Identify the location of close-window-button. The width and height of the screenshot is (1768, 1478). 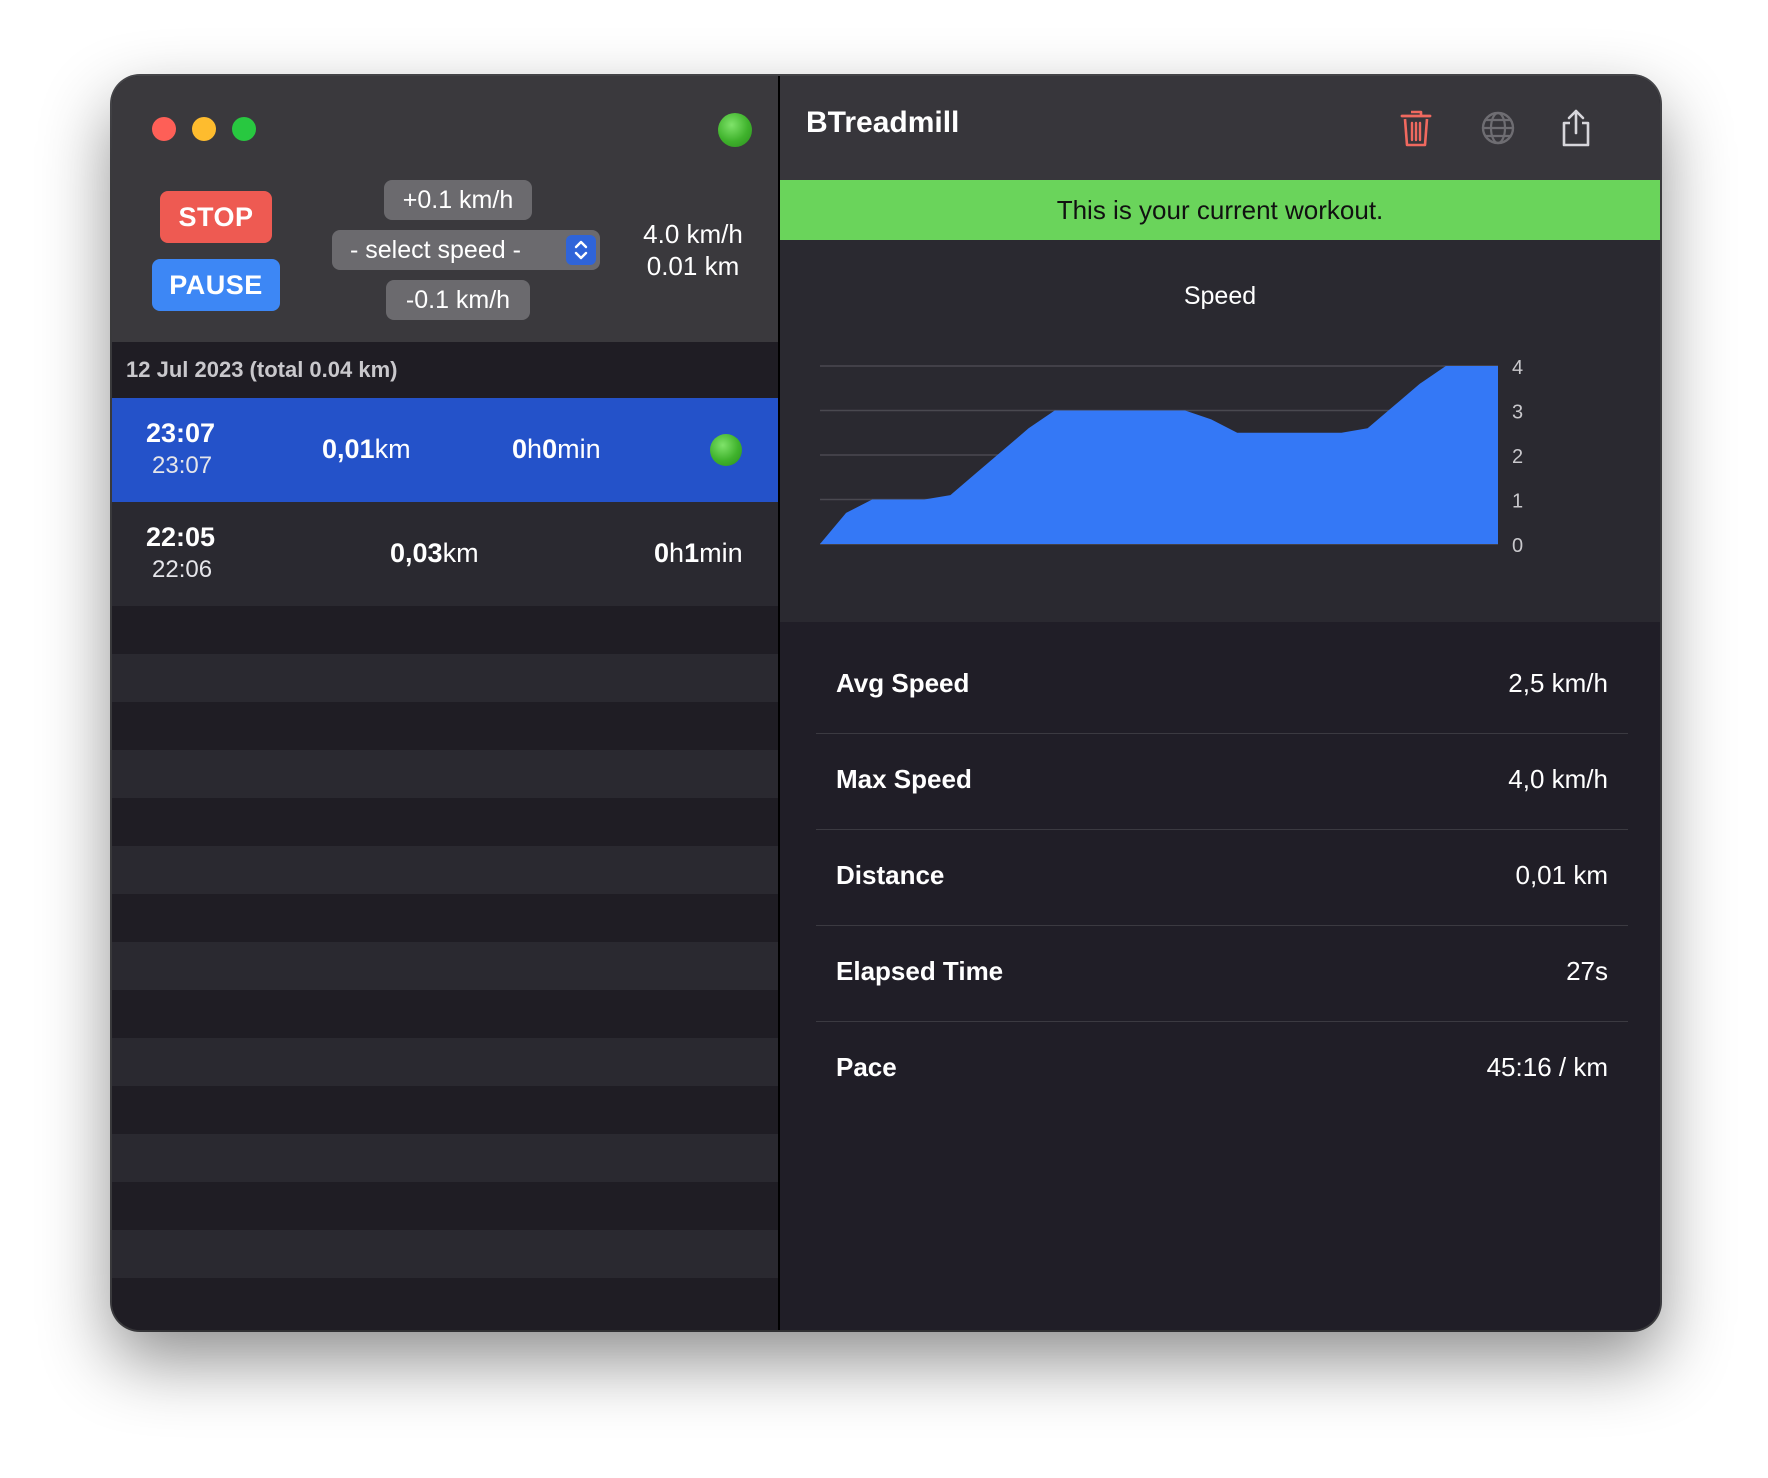
(164, 129).